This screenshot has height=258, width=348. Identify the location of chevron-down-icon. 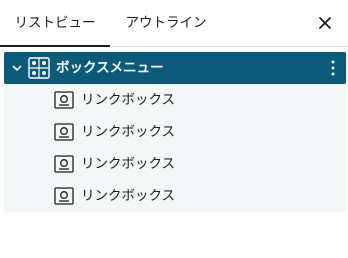
(17, 68).